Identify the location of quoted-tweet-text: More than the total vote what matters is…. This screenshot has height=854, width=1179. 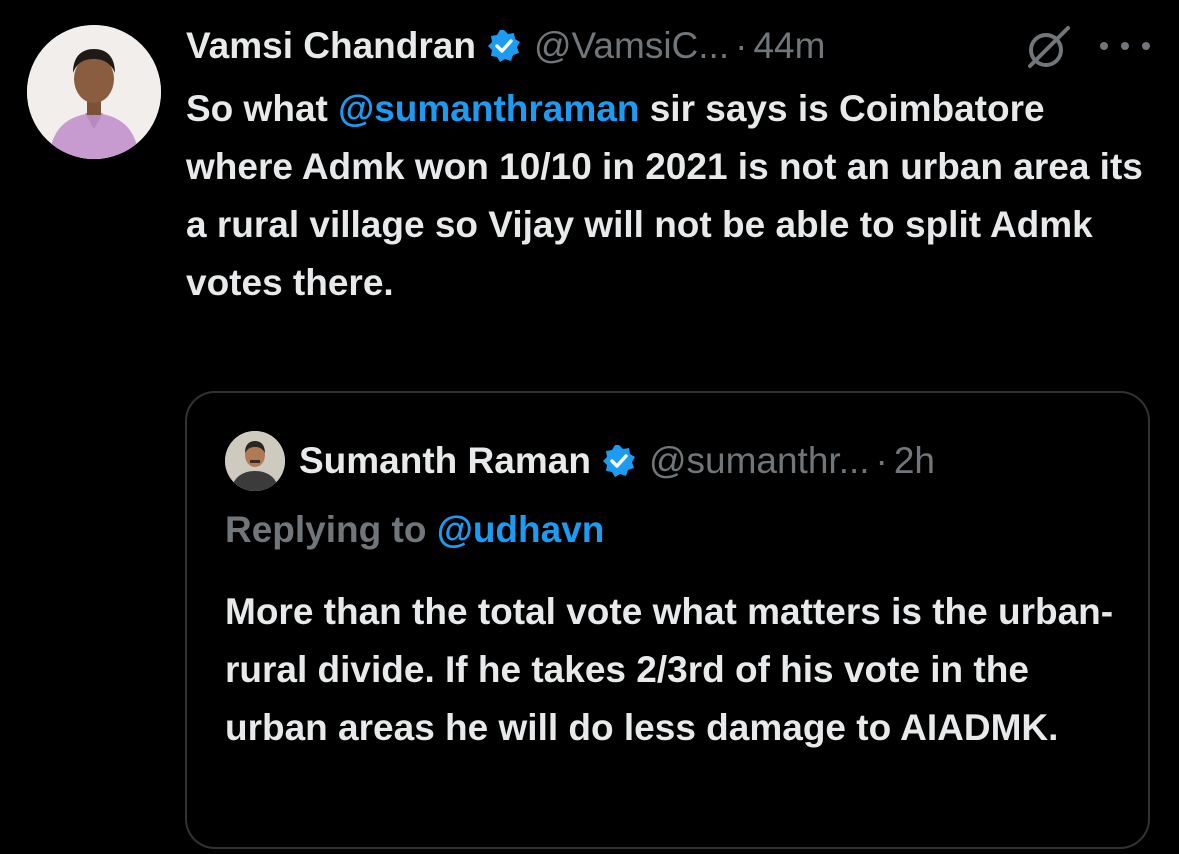
(669, 669).